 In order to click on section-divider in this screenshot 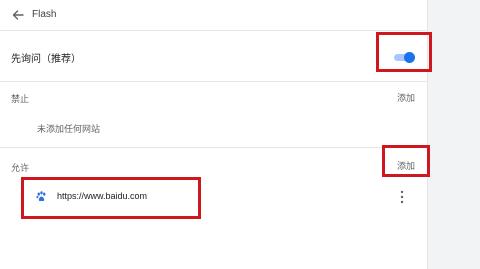, I will do `click(214, 147)`.